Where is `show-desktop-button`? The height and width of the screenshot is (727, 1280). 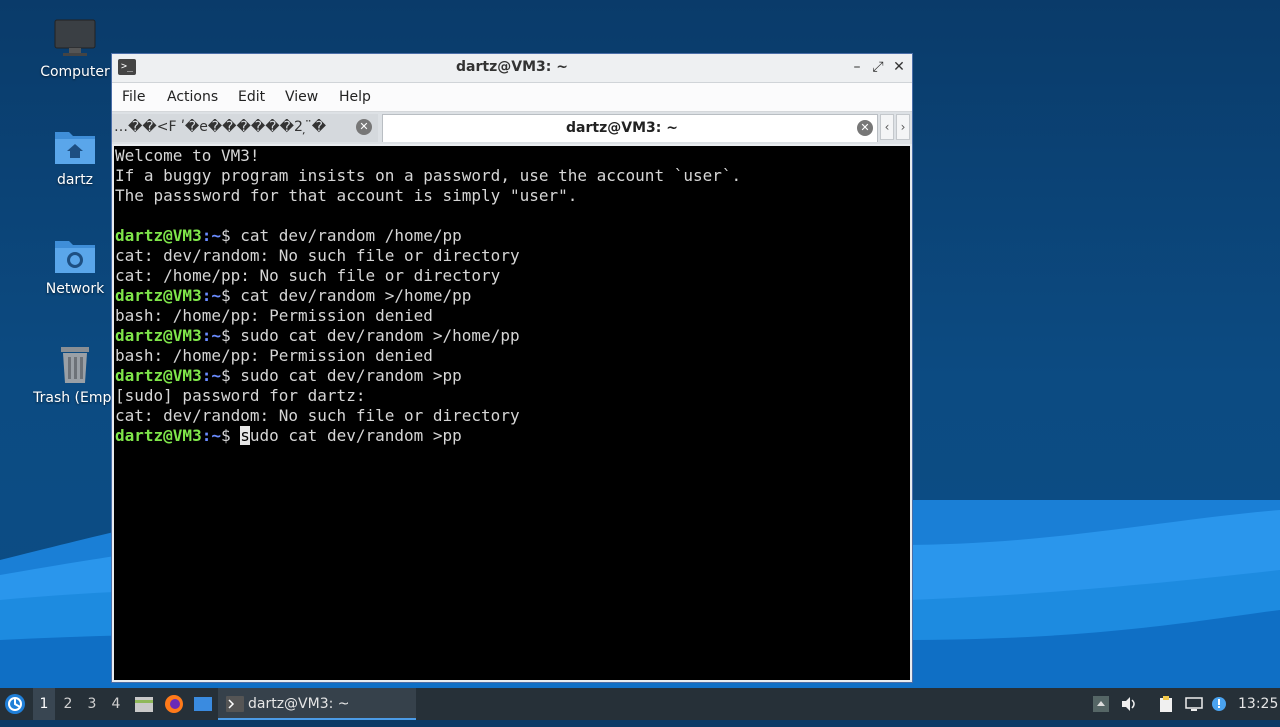
show-desktop-button is located at coordinates (204, 704).